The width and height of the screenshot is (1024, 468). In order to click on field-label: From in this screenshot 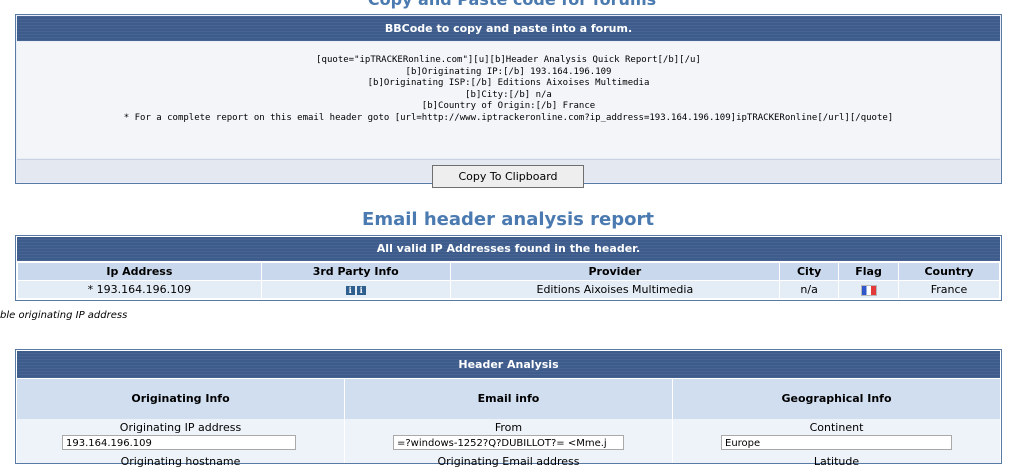, I will do `click(508, 427)`.